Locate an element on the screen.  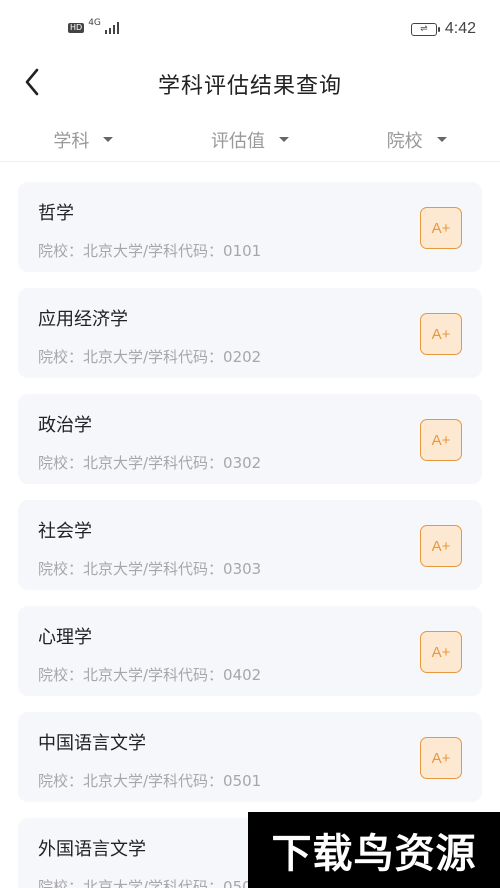
list-item: 中国语言文学 院校：北京大学/学科代码：0501 A+ is located at coordinates (250, 757).